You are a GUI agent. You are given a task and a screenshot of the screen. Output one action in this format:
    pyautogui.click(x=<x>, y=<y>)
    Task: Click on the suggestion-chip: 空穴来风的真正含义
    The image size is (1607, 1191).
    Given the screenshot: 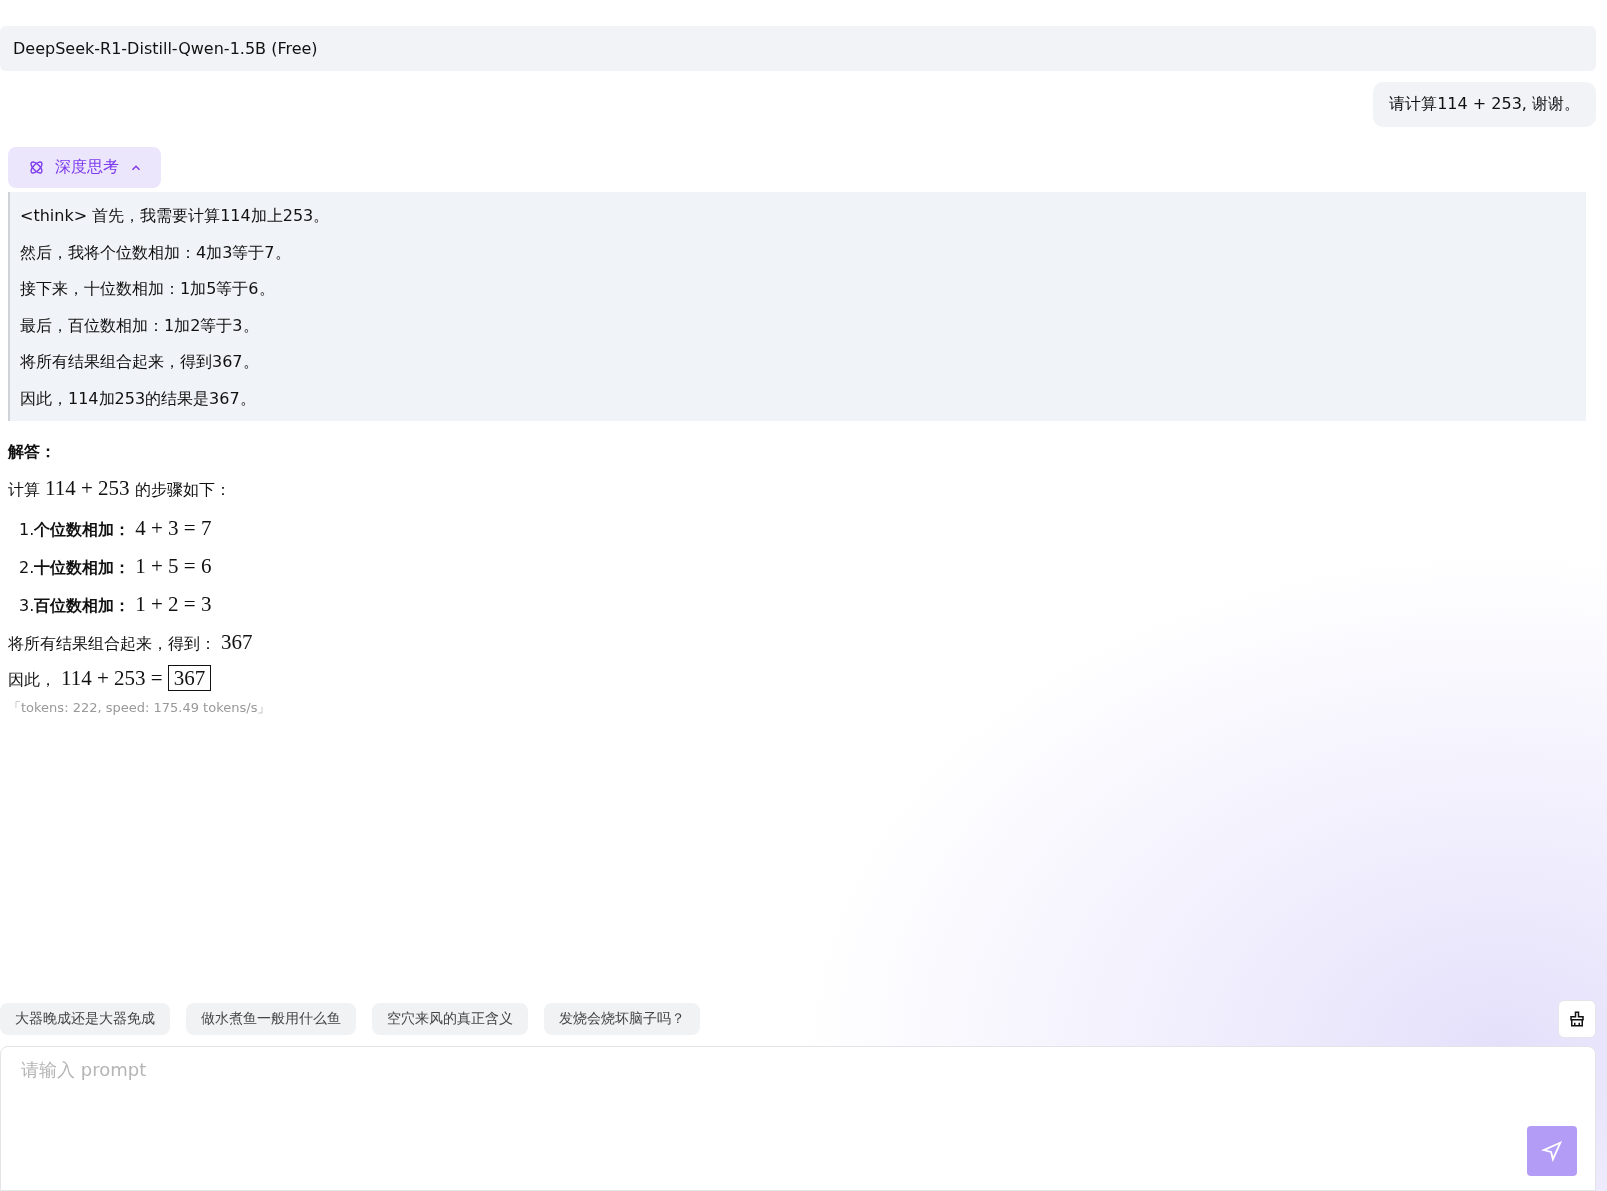 What is the action you would take?
    pyautogui.click(x=450, y=1019)
    